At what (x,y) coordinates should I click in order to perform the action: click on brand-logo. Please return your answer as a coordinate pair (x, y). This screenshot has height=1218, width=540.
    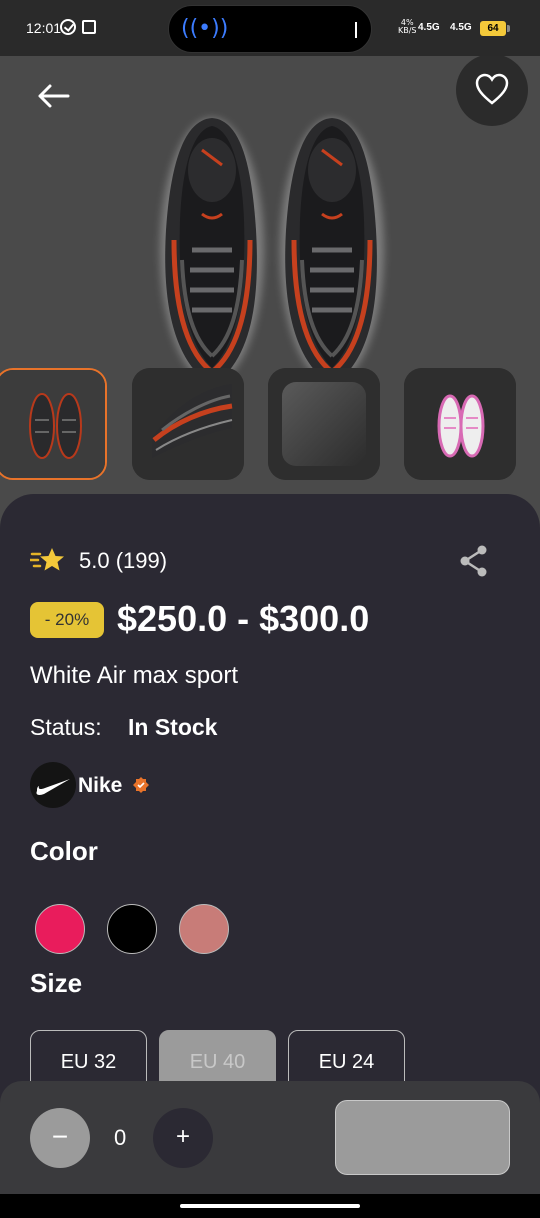
    Looking at the image, I should click on (53, 785).